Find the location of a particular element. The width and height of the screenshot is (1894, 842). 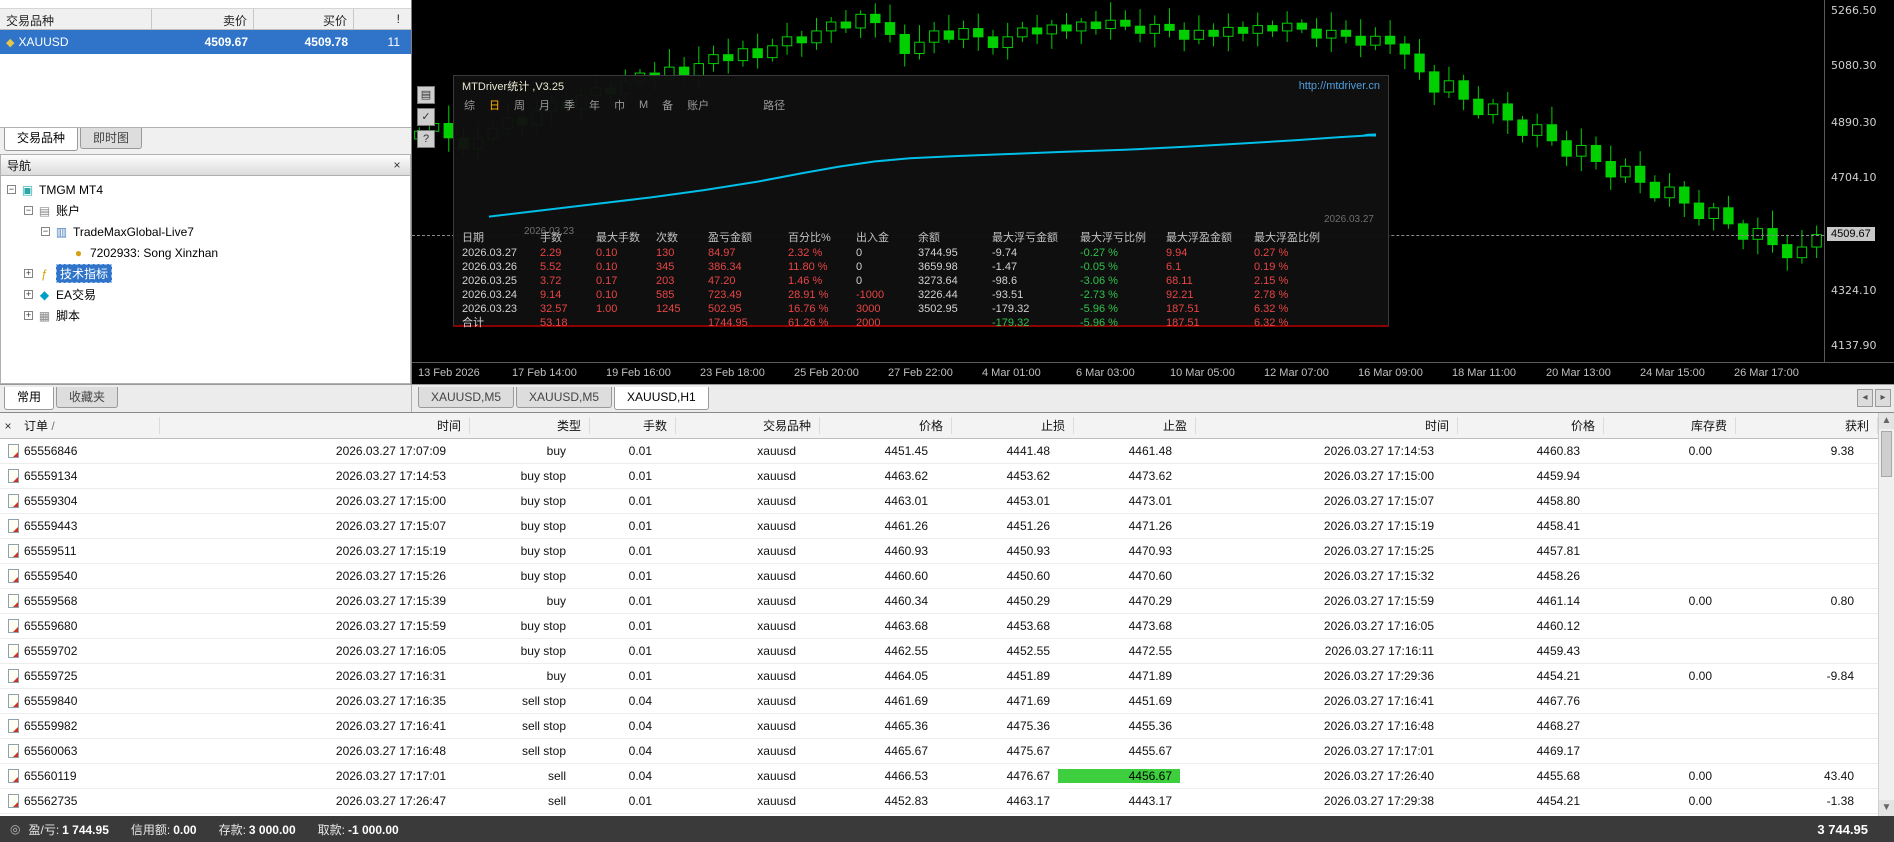

mtdriver-menu-item-7: M is located at coordinates (643, 105).